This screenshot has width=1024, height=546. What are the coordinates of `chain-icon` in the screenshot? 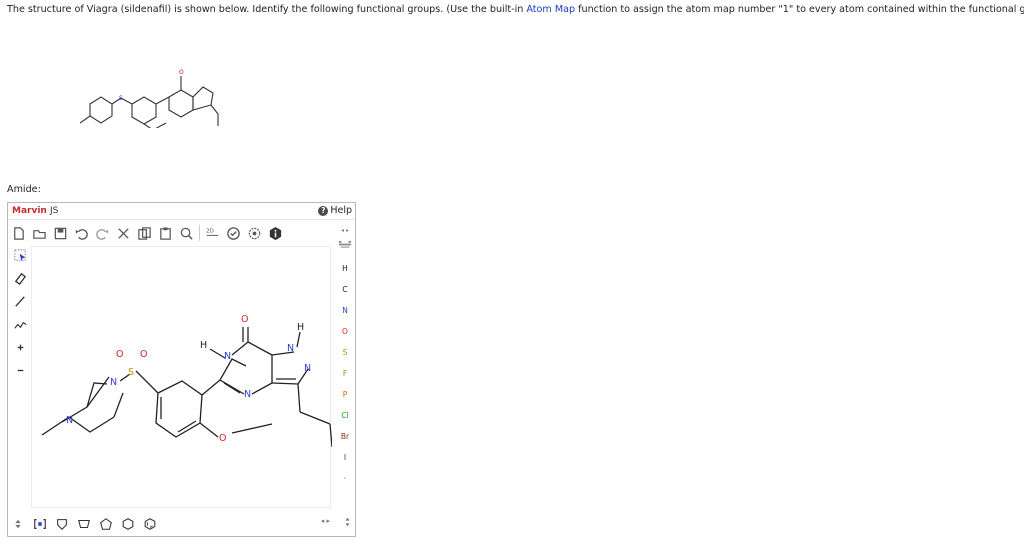 It's located at (20, 324).